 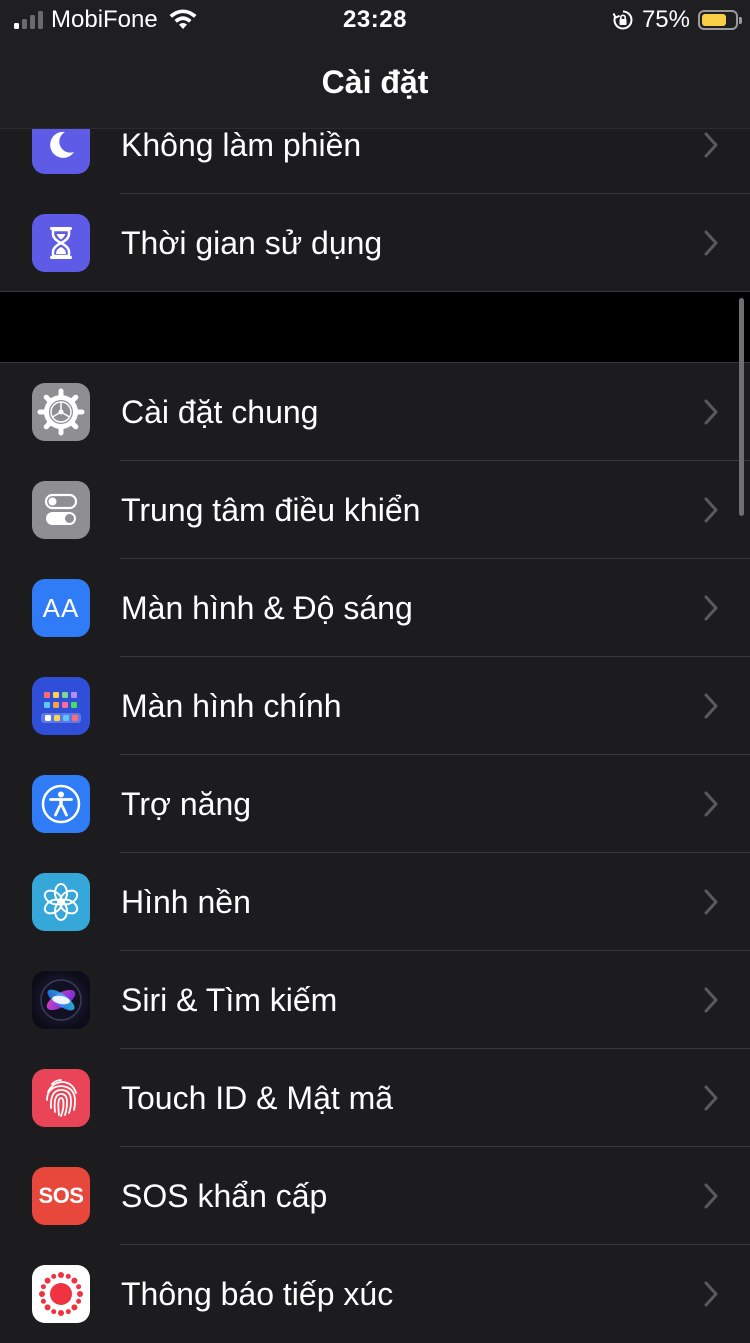 I want to click on flower-icon, so click(x=61, y=902).